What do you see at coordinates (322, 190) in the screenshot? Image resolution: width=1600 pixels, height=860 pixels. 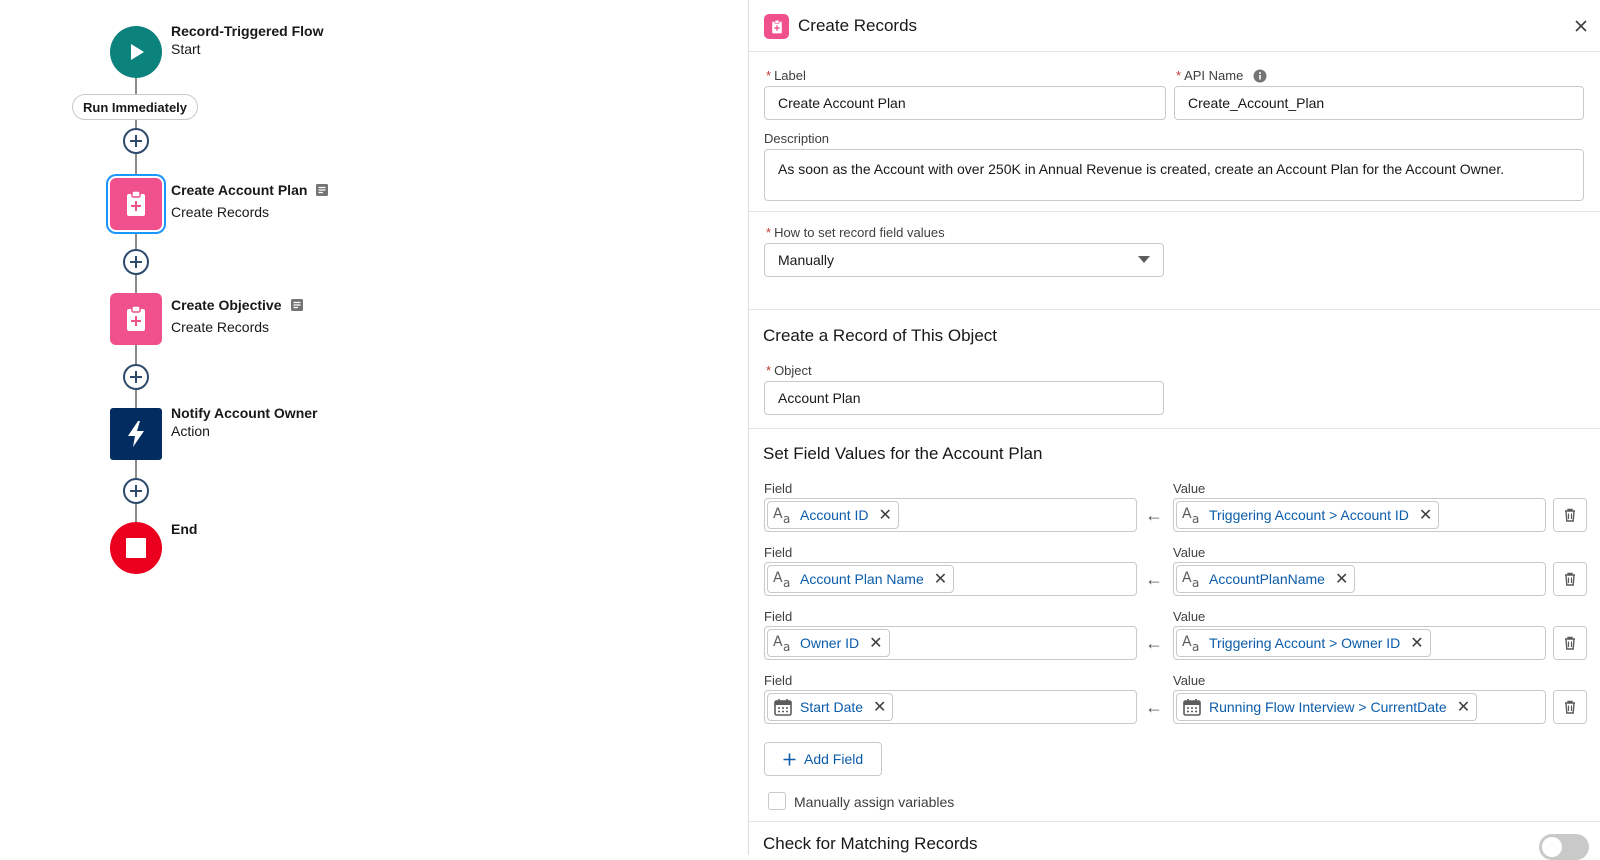 I see `description-note-icon` at bounding box center [322, 190].